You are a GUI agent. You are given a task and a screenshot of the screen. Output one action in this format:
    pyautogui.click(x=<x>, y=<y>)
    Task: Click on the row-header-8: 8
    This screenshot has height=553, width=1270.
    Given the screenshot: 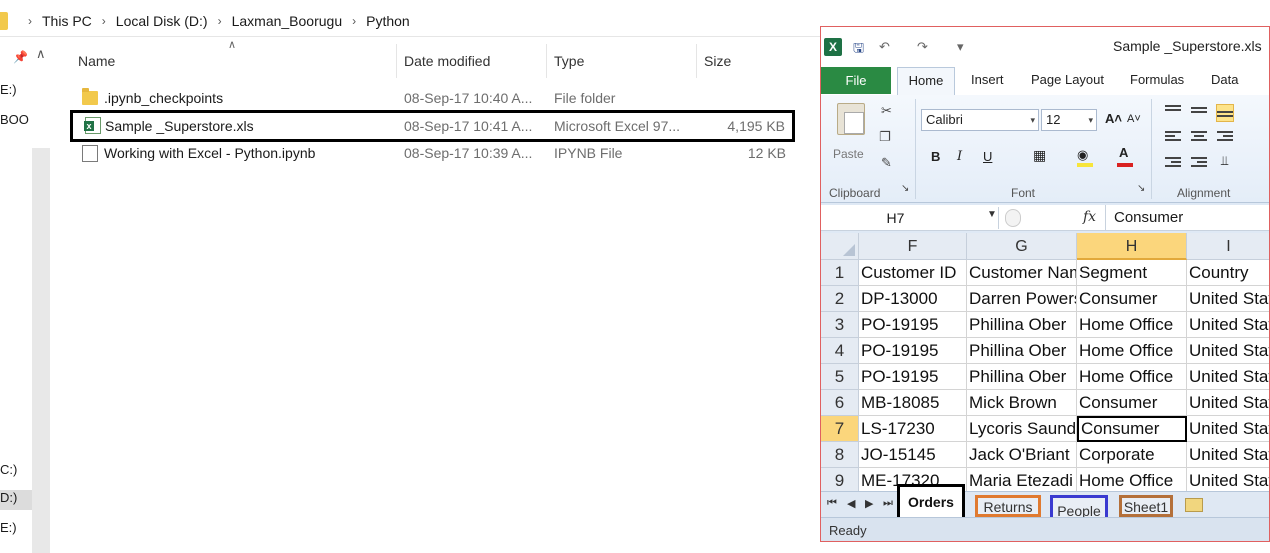 What is the action you would take?
    pyautogui.click(x=840, y=455)
    